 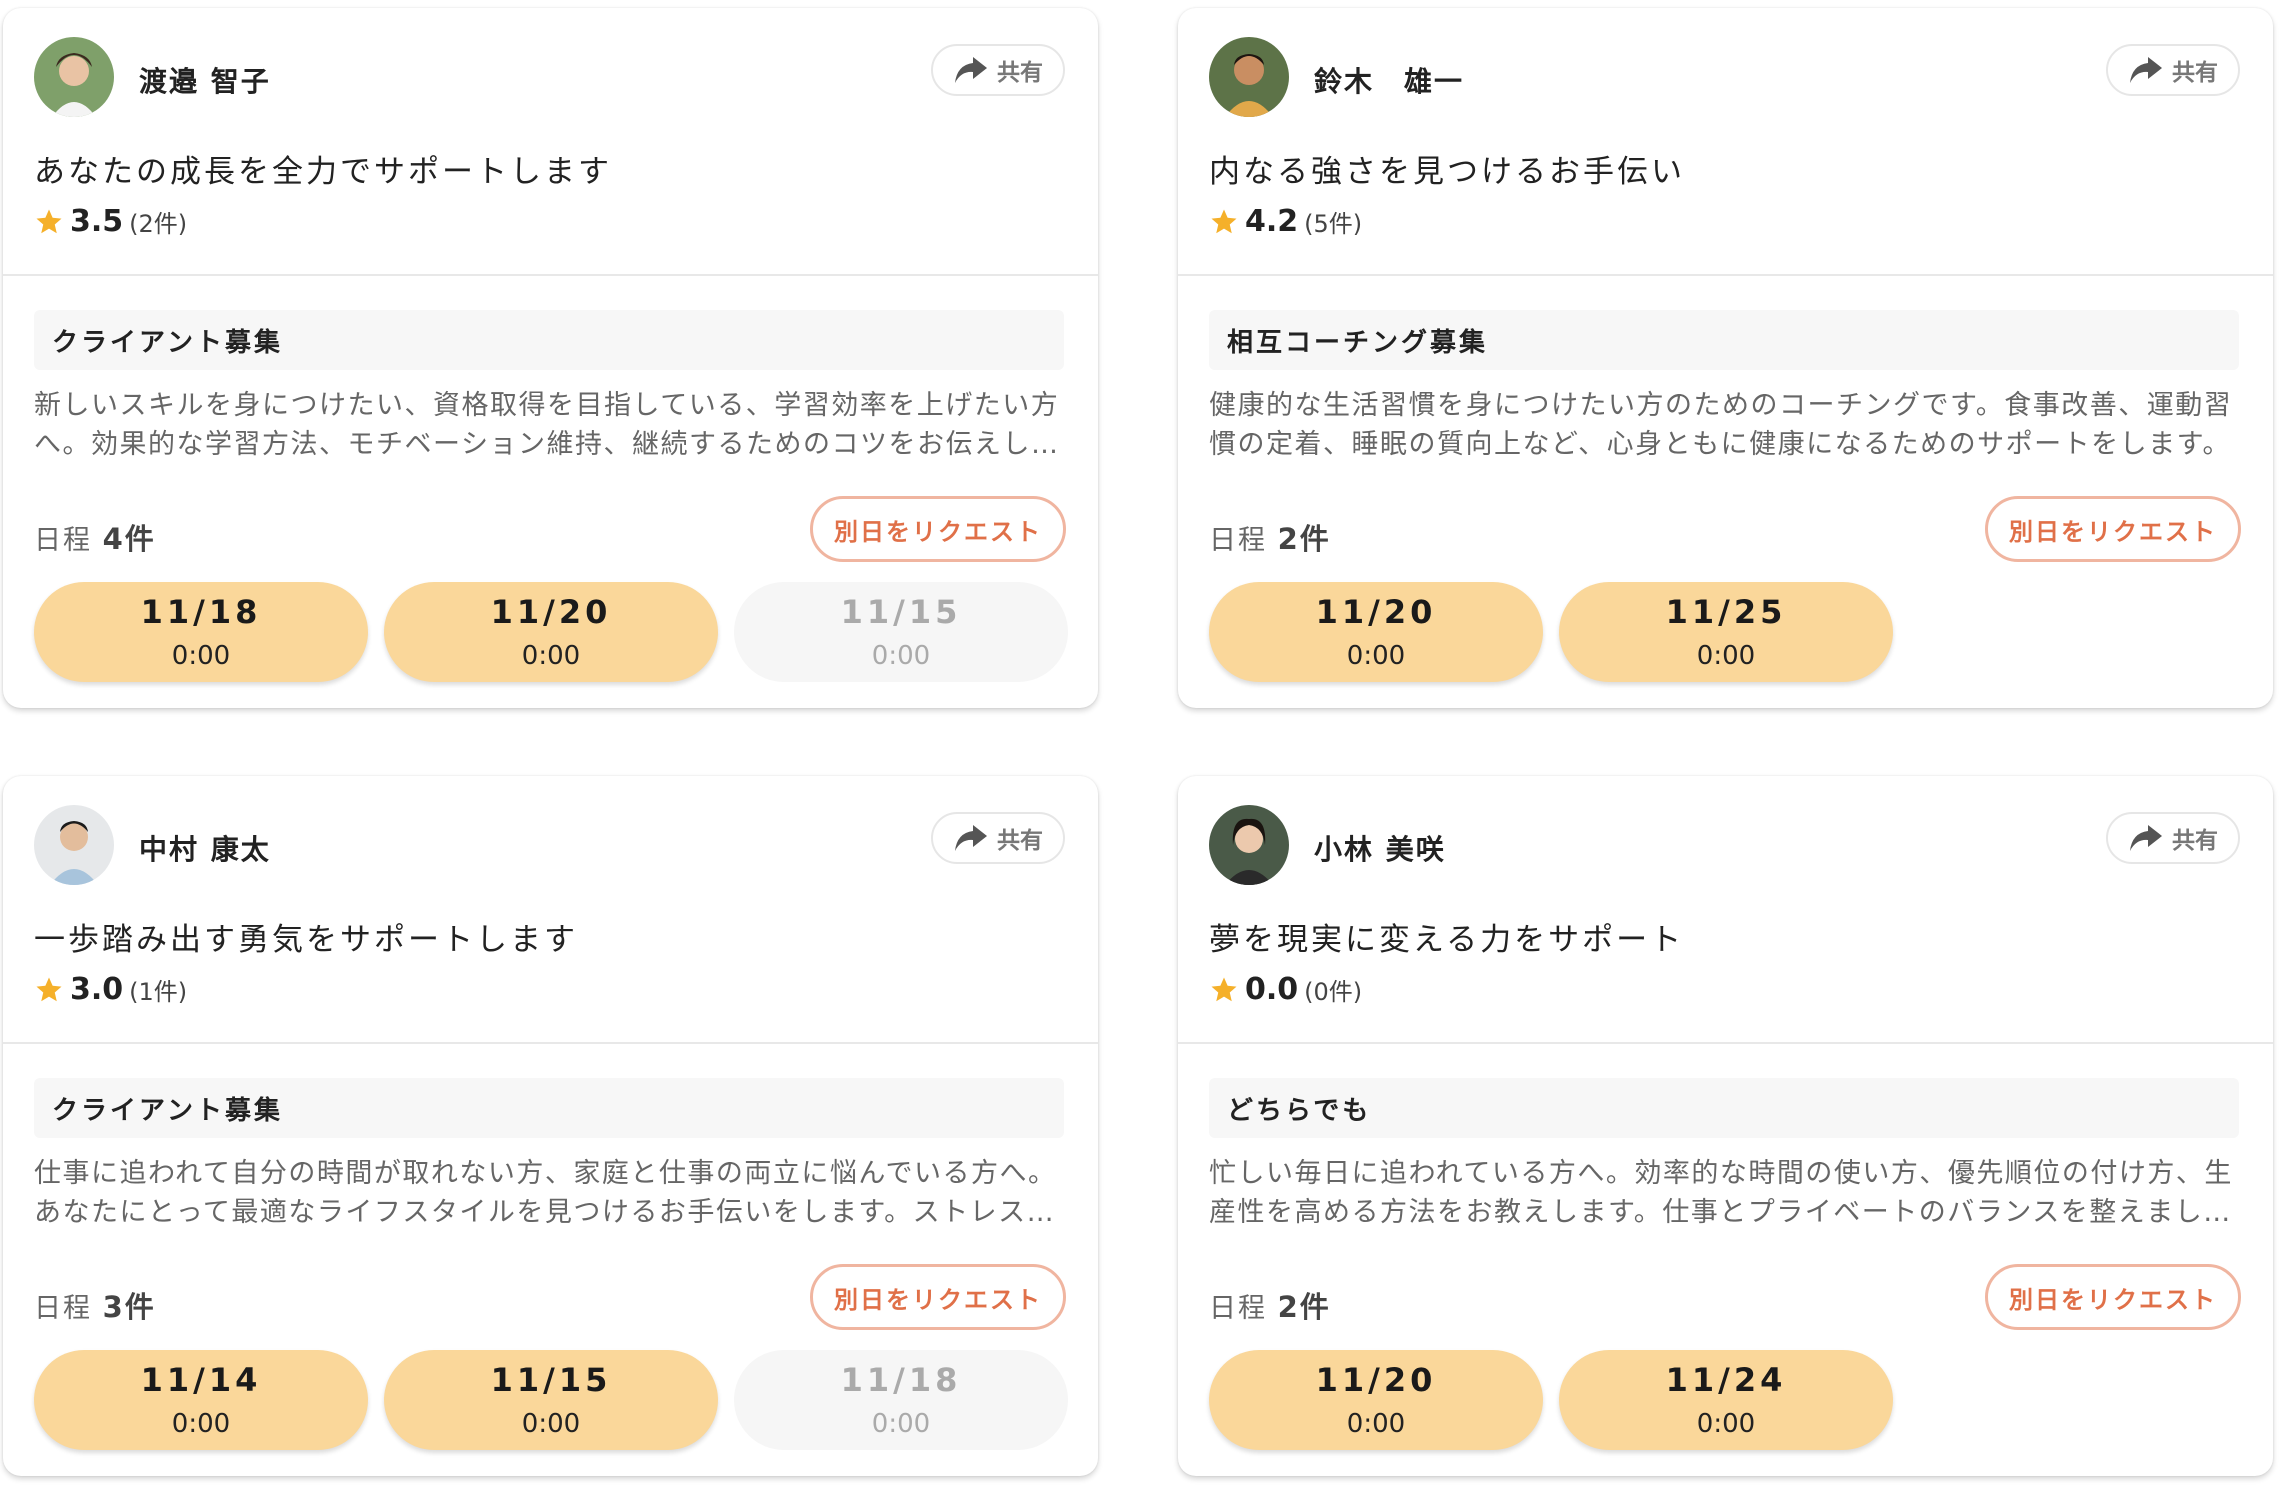 What do you see at coordinates (1447, 940) in the screenshot?
I see `card-title: 夢を現実に変える力をサポート` at bounding box center [1447, 940].